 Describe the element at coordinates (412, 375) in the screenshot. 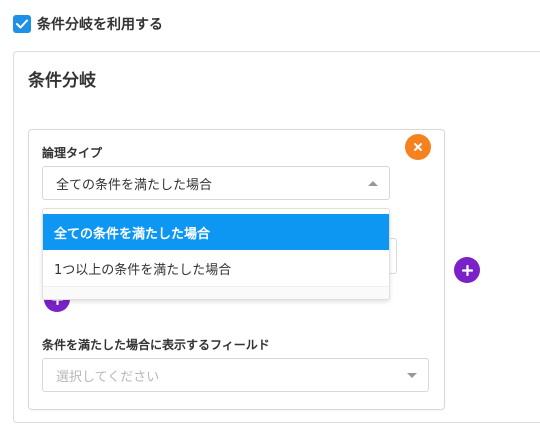

I see `caret-down-icon` at that location.